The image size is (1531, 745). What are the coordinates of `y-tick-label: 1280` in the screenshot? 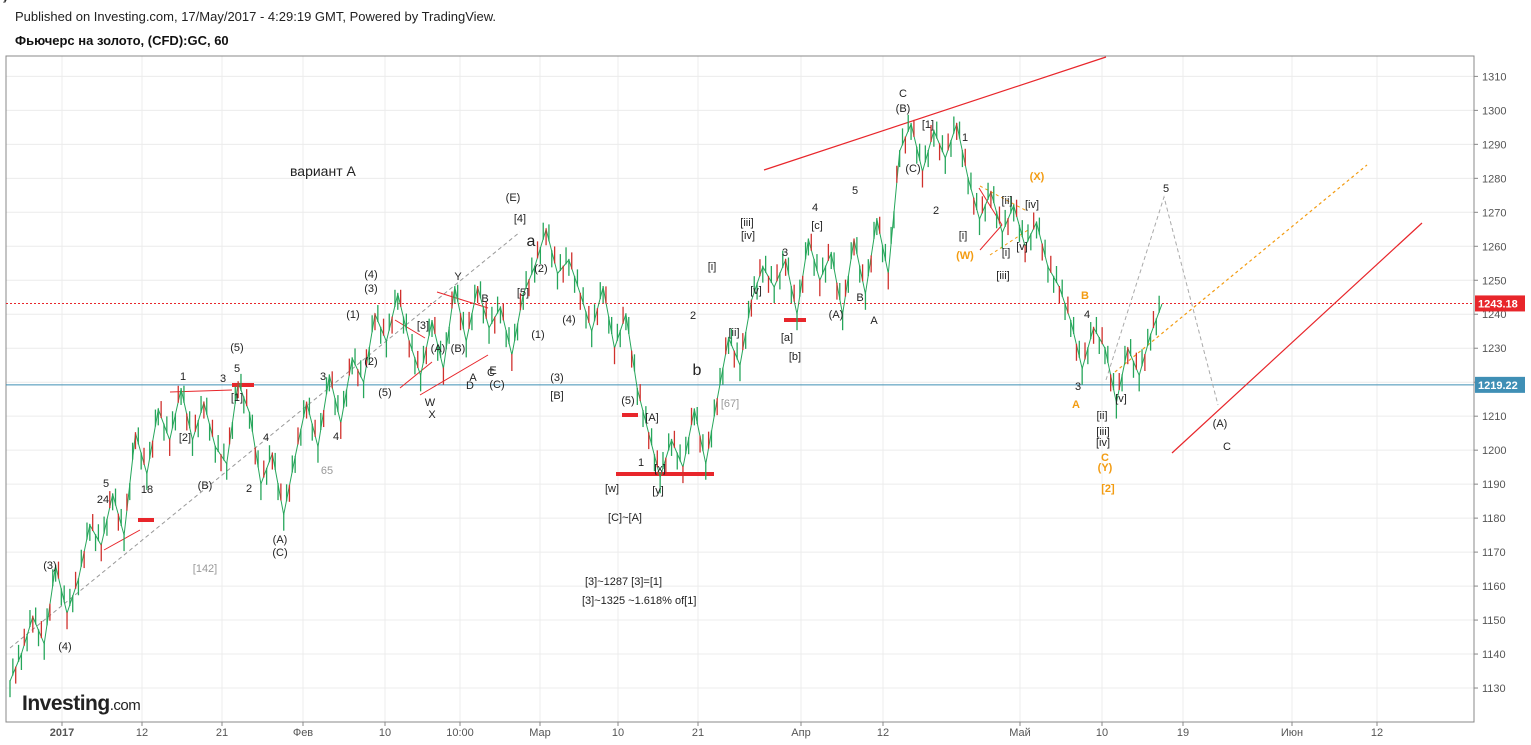 It's located at (1494, 179).